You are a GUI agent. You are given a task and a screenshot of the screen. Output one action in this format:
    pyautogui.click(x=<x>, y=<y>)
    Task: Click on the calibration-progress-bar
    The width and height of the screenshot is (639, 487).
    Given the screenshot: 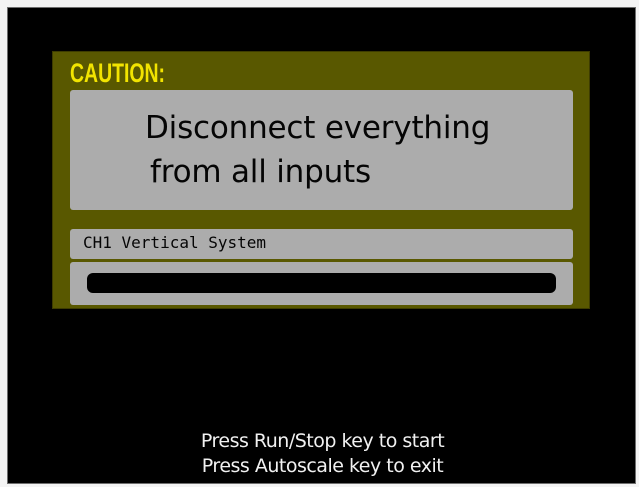 What is the action you would take?
    pyautogui.click(x=321, y=283)
    